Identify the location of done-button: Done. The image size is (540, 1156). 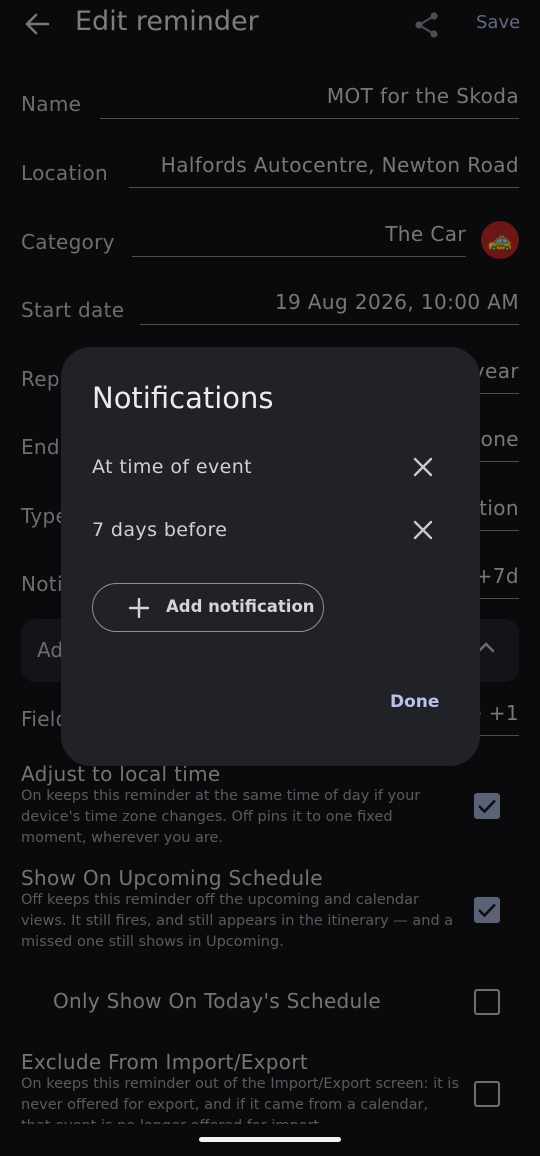
(414, 702).